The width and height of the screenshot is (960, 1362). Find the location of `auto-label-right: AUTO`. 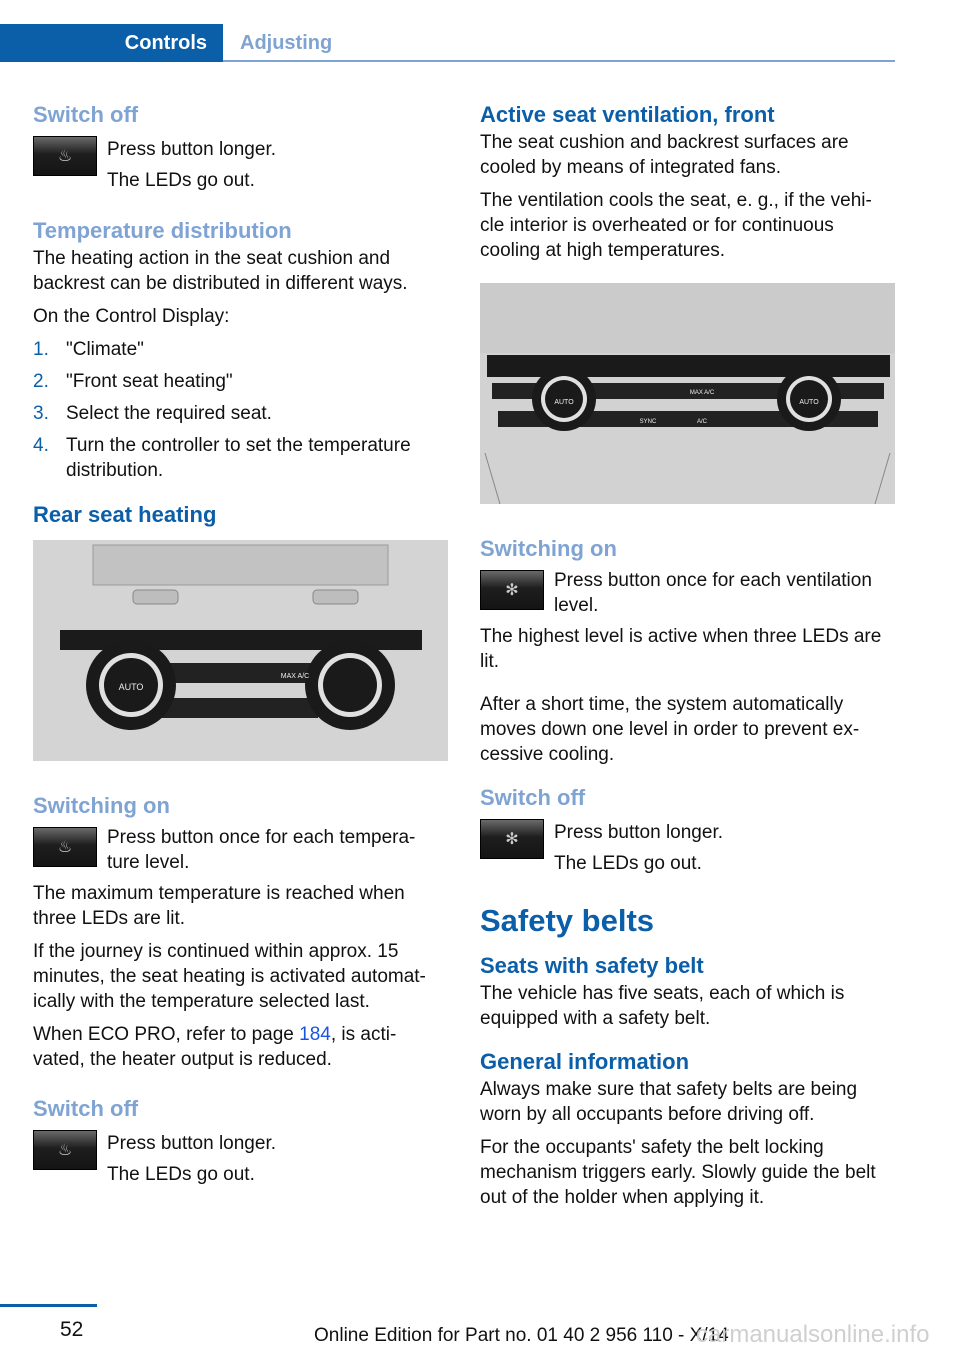

auto-label-right: AUTO is located at coordinates (809, 402).